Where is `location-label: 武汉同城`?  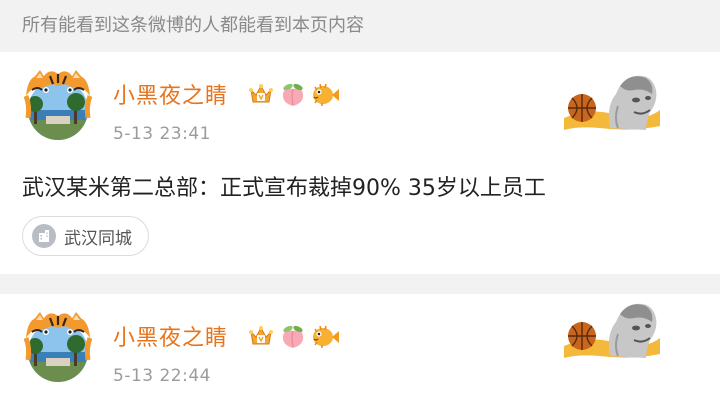 location-label: 武汉同城 is located at coordinates (98, 238).